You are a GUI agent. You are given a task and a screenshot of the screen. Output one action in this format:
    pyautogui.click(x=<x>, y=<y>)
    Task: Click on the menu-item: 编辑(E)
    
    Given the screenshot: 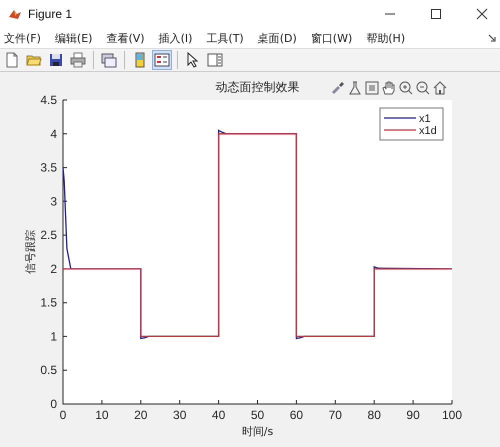 What is the action you would take?
    pyautogui.click(x=73, y=38)
    